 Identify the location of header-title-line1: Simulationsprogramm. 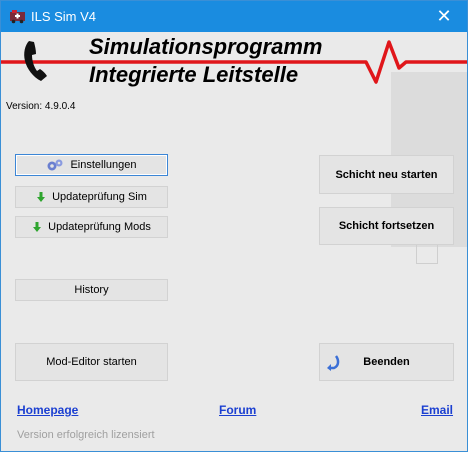
(206, 46).